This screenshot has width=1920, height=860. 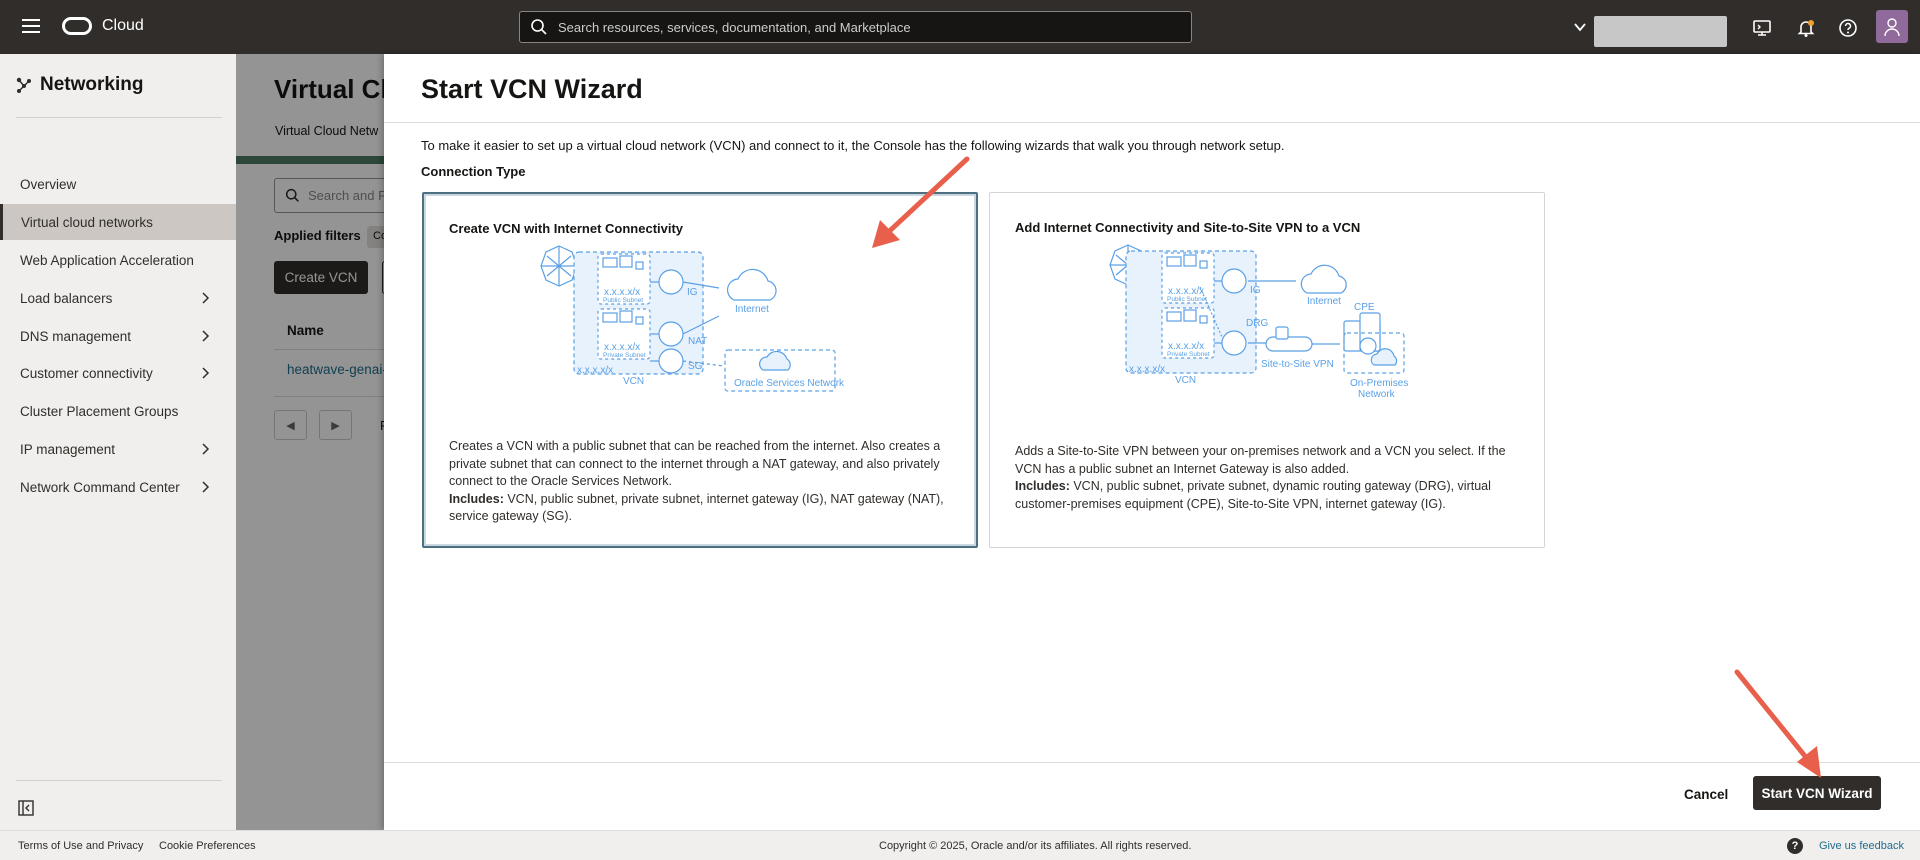 I want to click on sidebar-item-dns-management: DNS management, so click(x=118, y=336).